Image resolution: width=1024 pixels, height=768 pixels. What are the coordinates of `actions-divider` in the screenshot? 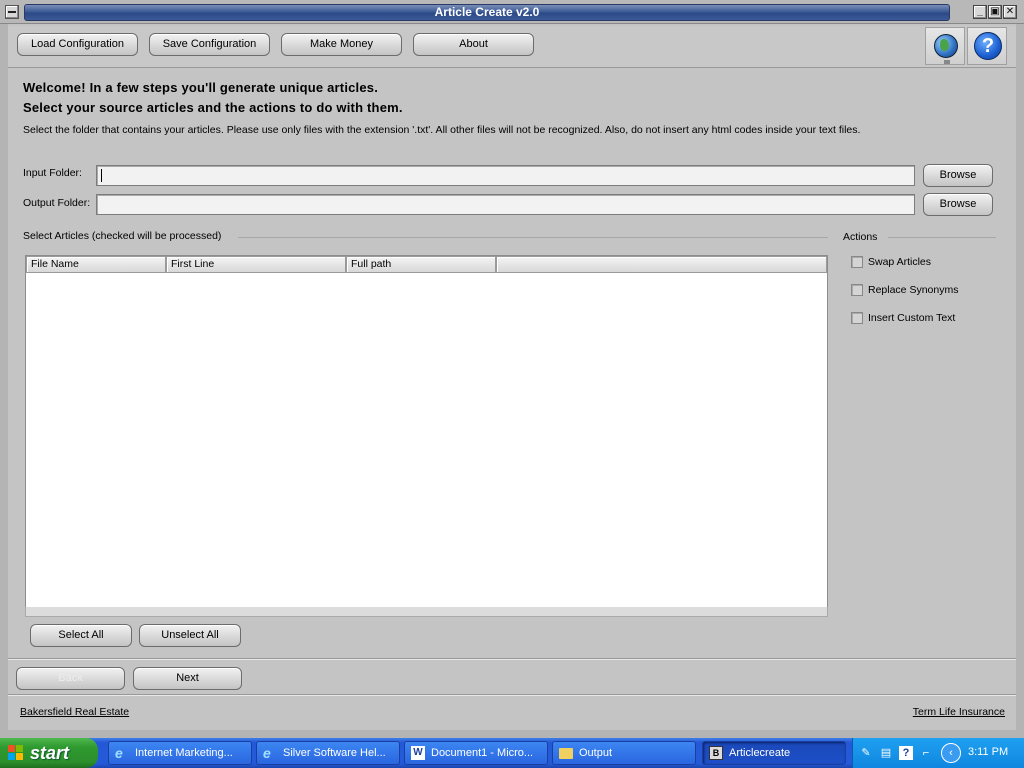 It's located at (942, 237).